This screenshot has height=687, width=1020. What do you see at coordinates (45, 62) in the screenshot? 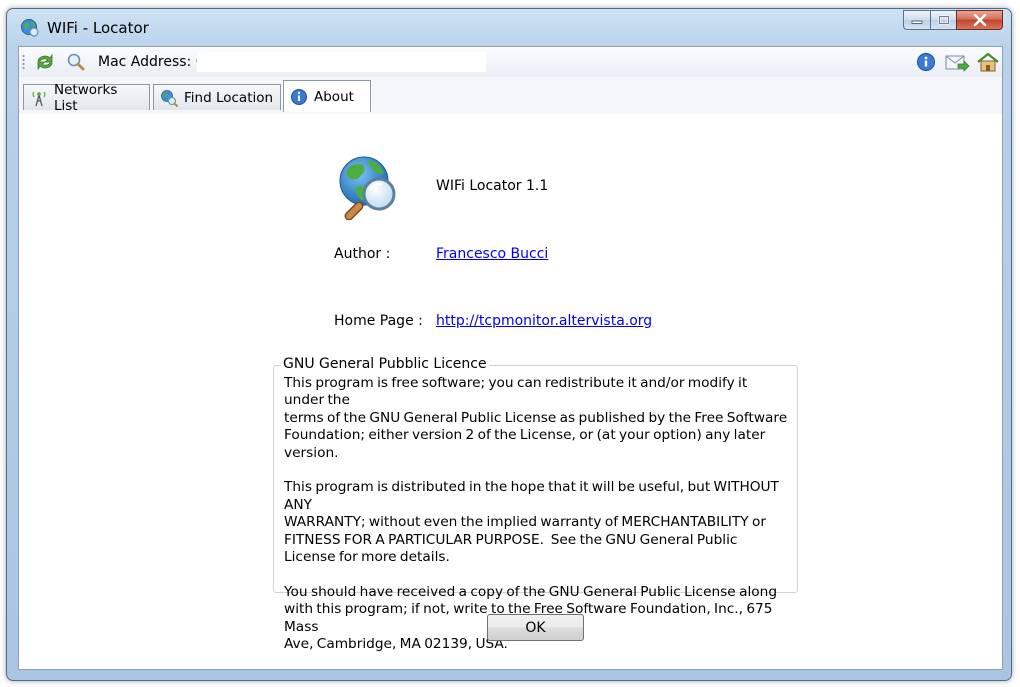
I see `refresh-icon` at bounding box center [45, 62].